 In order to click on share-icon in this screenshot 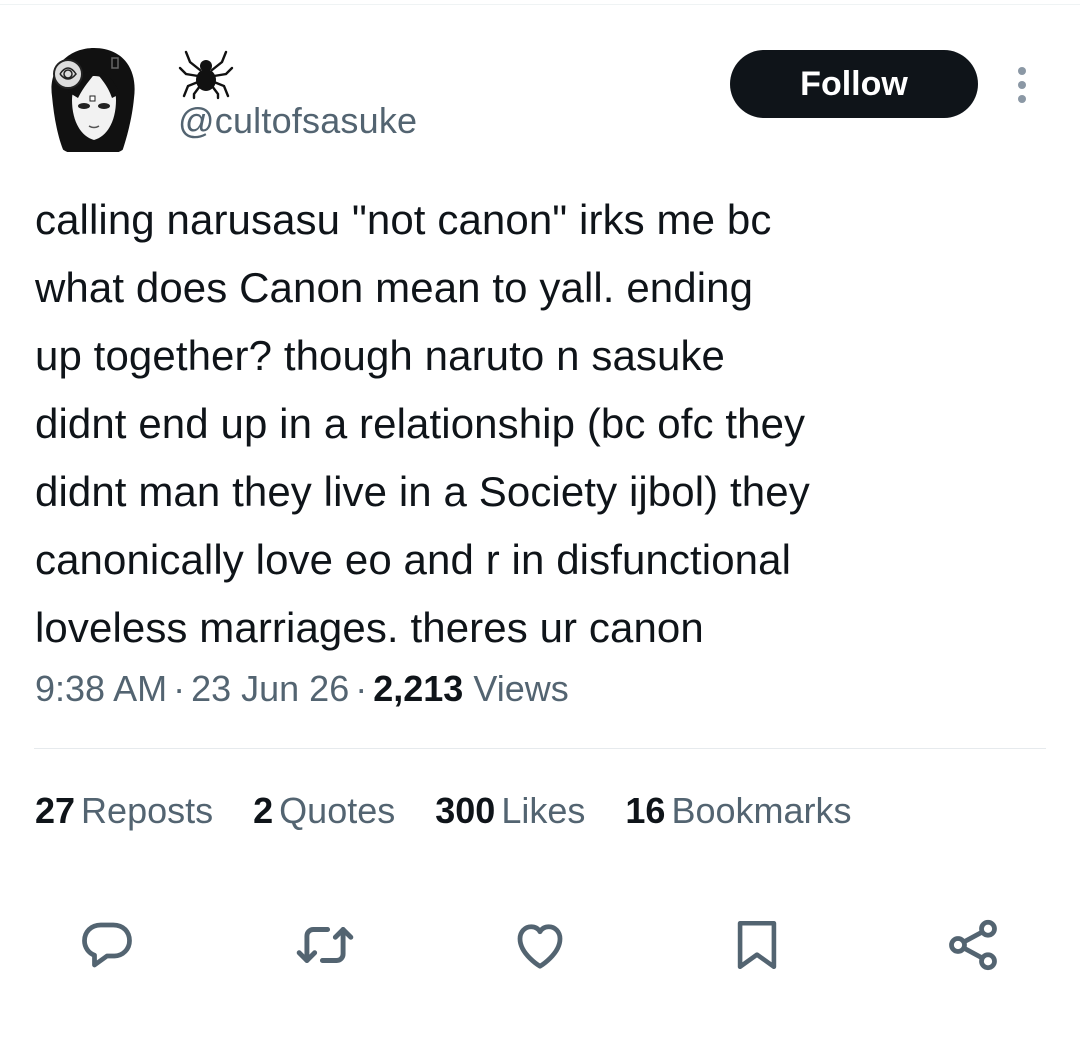, I will do `click(973, 945)`.